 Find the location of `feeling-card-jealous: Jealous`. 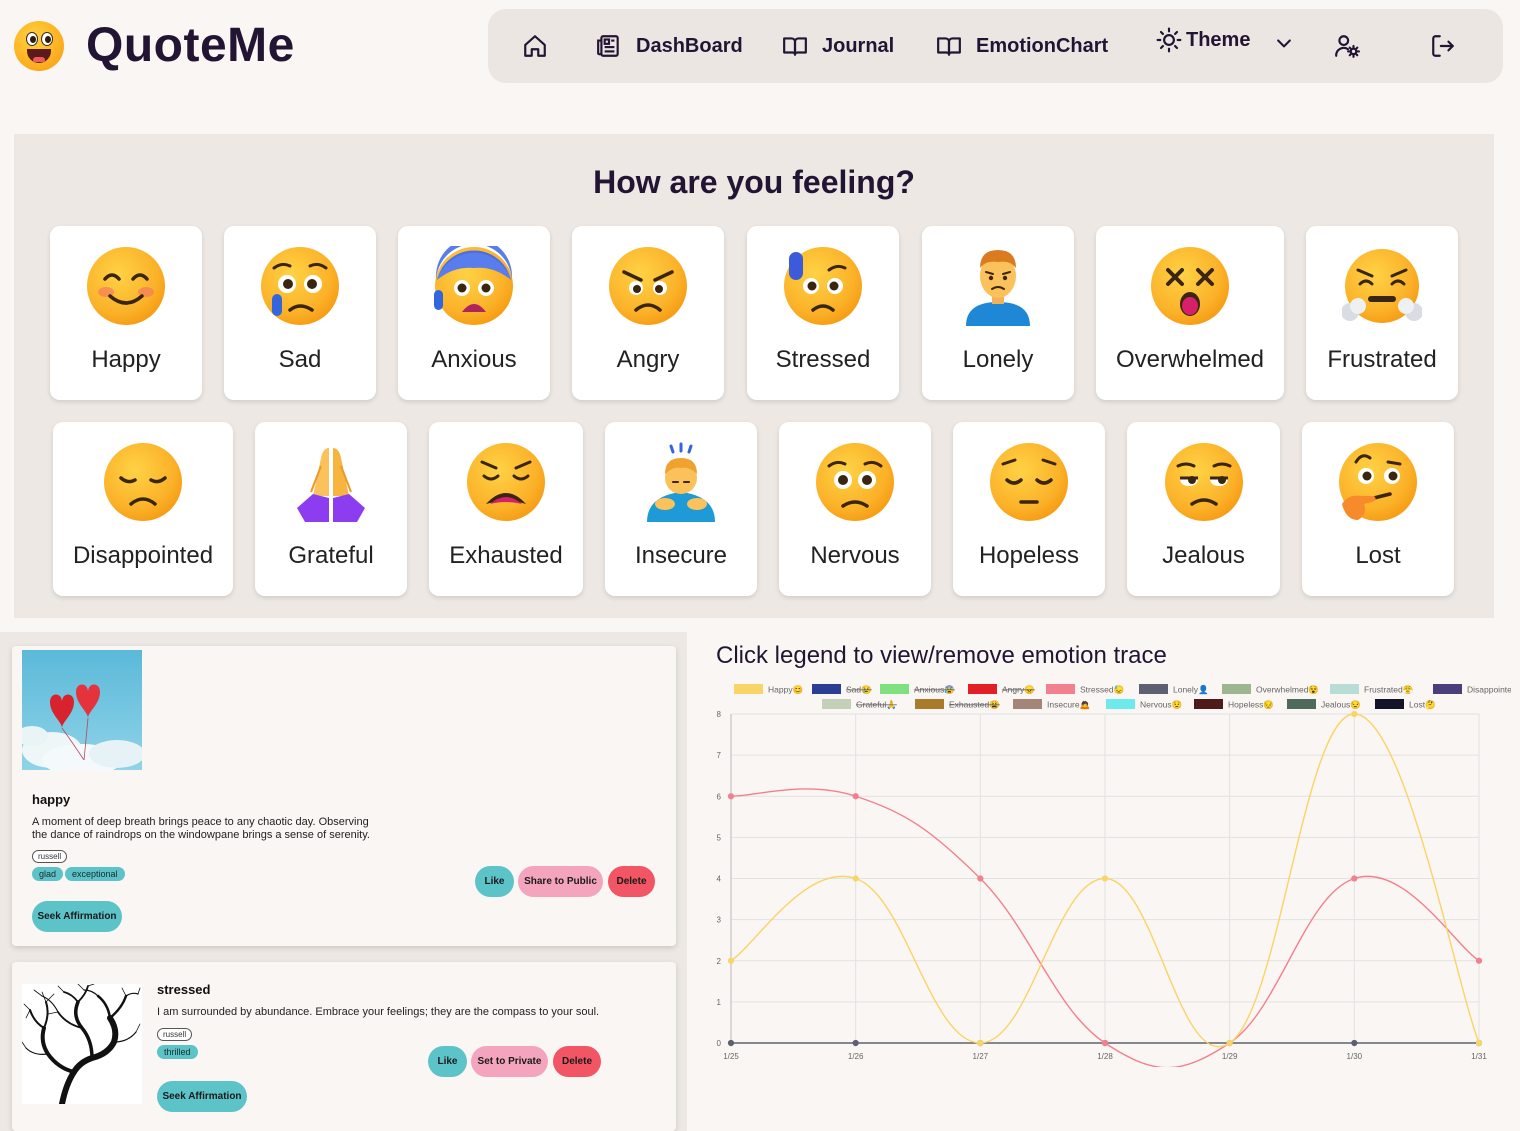

feeling-card-jealous: Jealous is located at coordinates (1203, 509).